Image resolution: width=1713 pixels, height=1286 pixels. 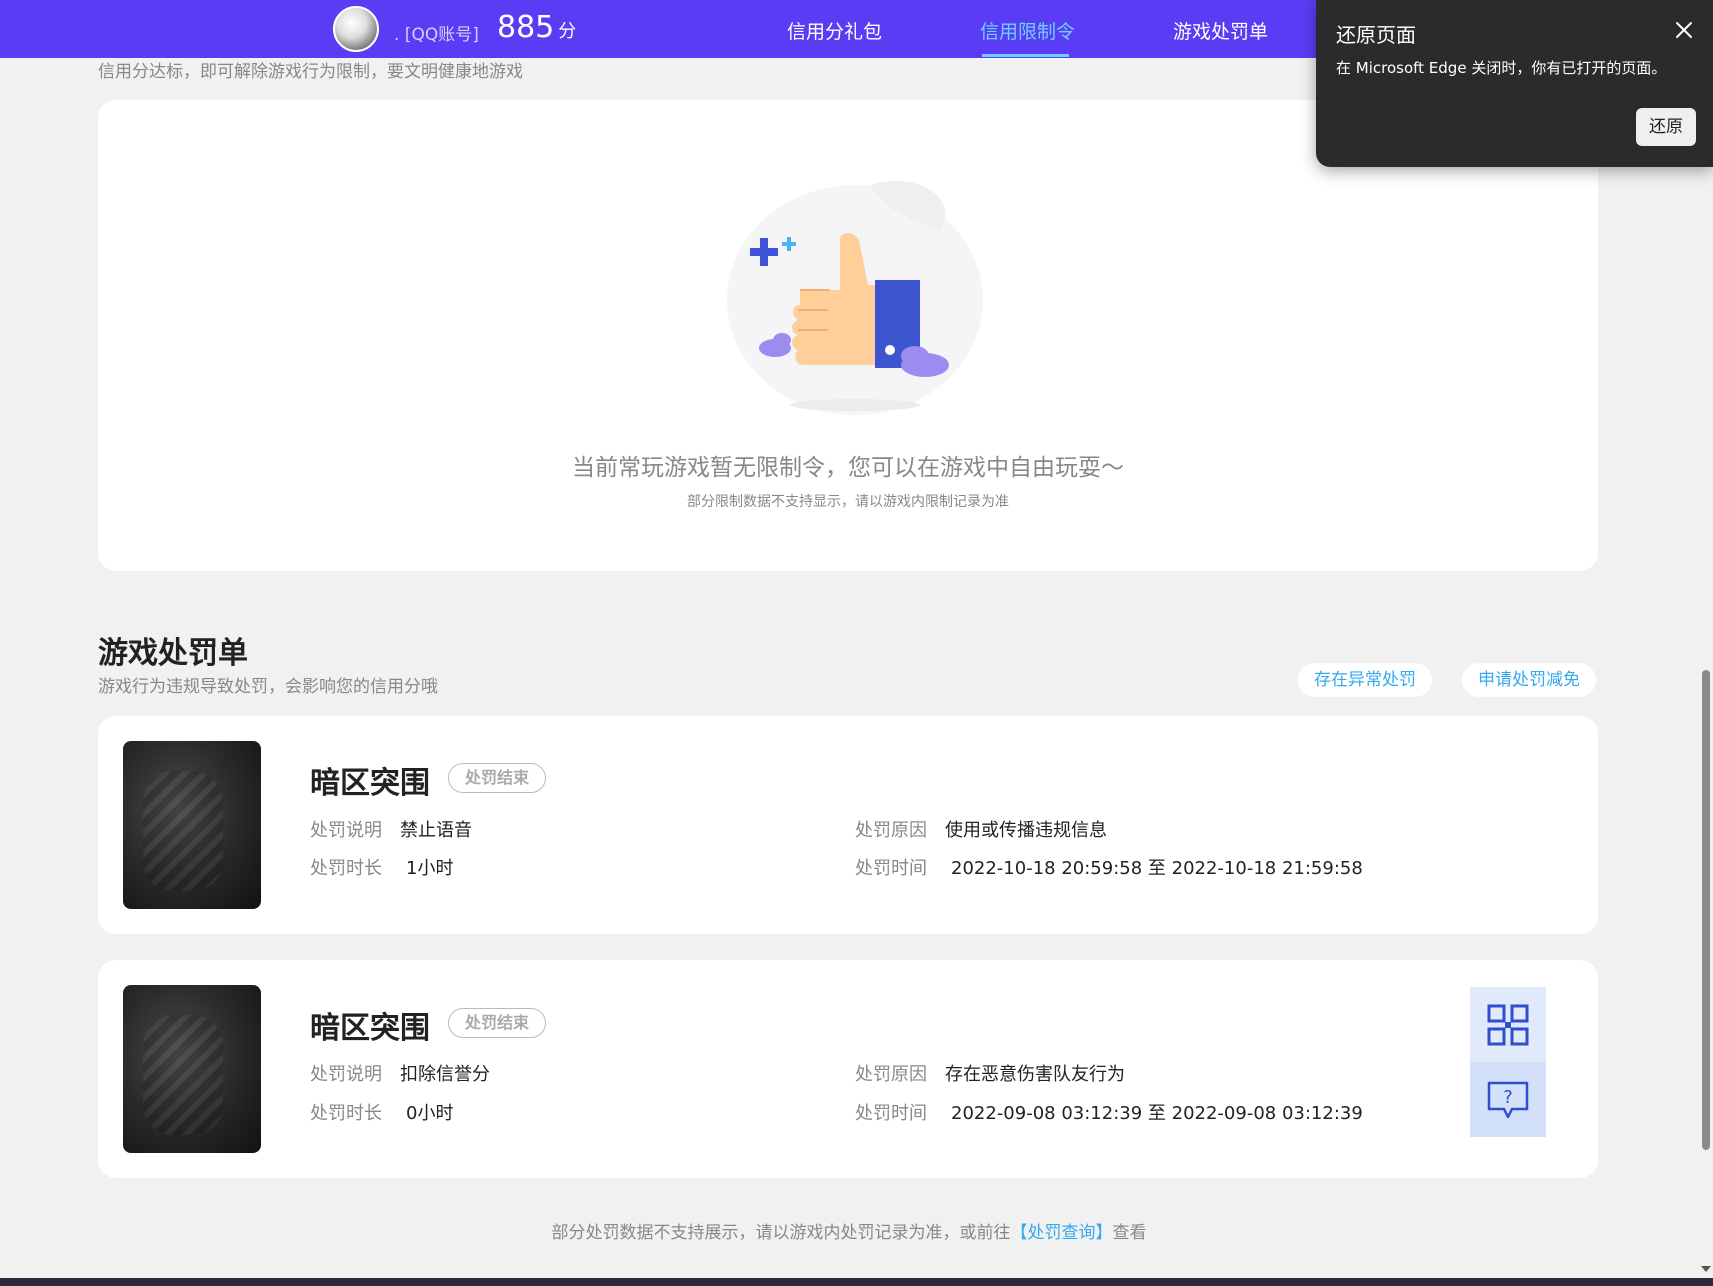 What do you see at coordinates (1220, 30) in the screenshot?
I see `nav-tab-game-penalty: 游戏处罚单` at bounding box center [1220, 30].